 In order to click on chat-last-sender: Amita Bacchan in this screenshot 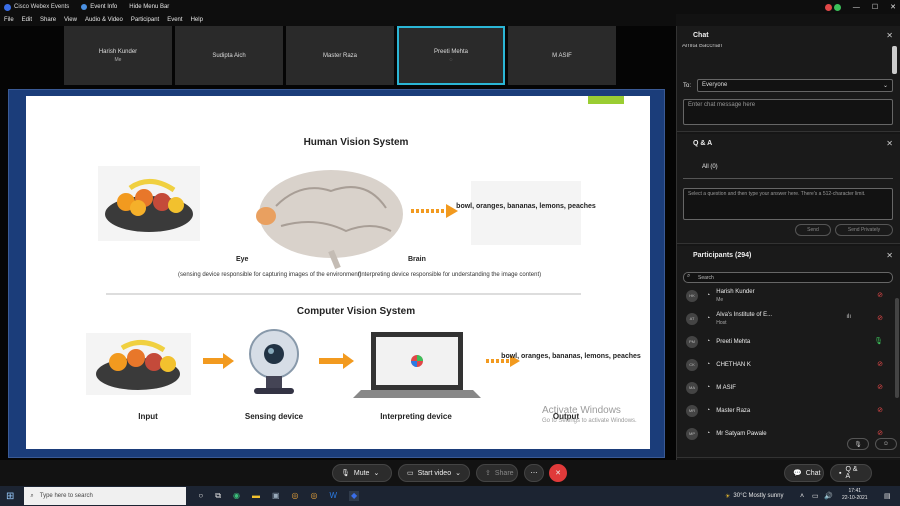, I will do `click(702, 46)`.